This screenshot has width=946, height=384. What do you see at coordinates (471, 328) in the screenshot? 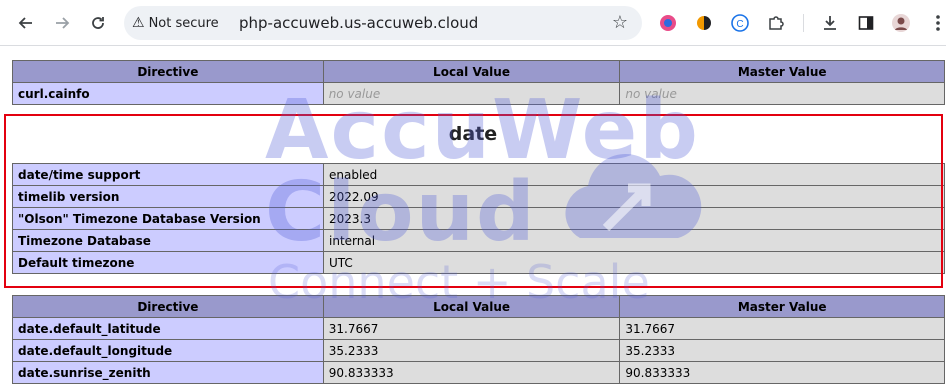
I see `local-value: 31.7667` at bounding box center [471, 328].